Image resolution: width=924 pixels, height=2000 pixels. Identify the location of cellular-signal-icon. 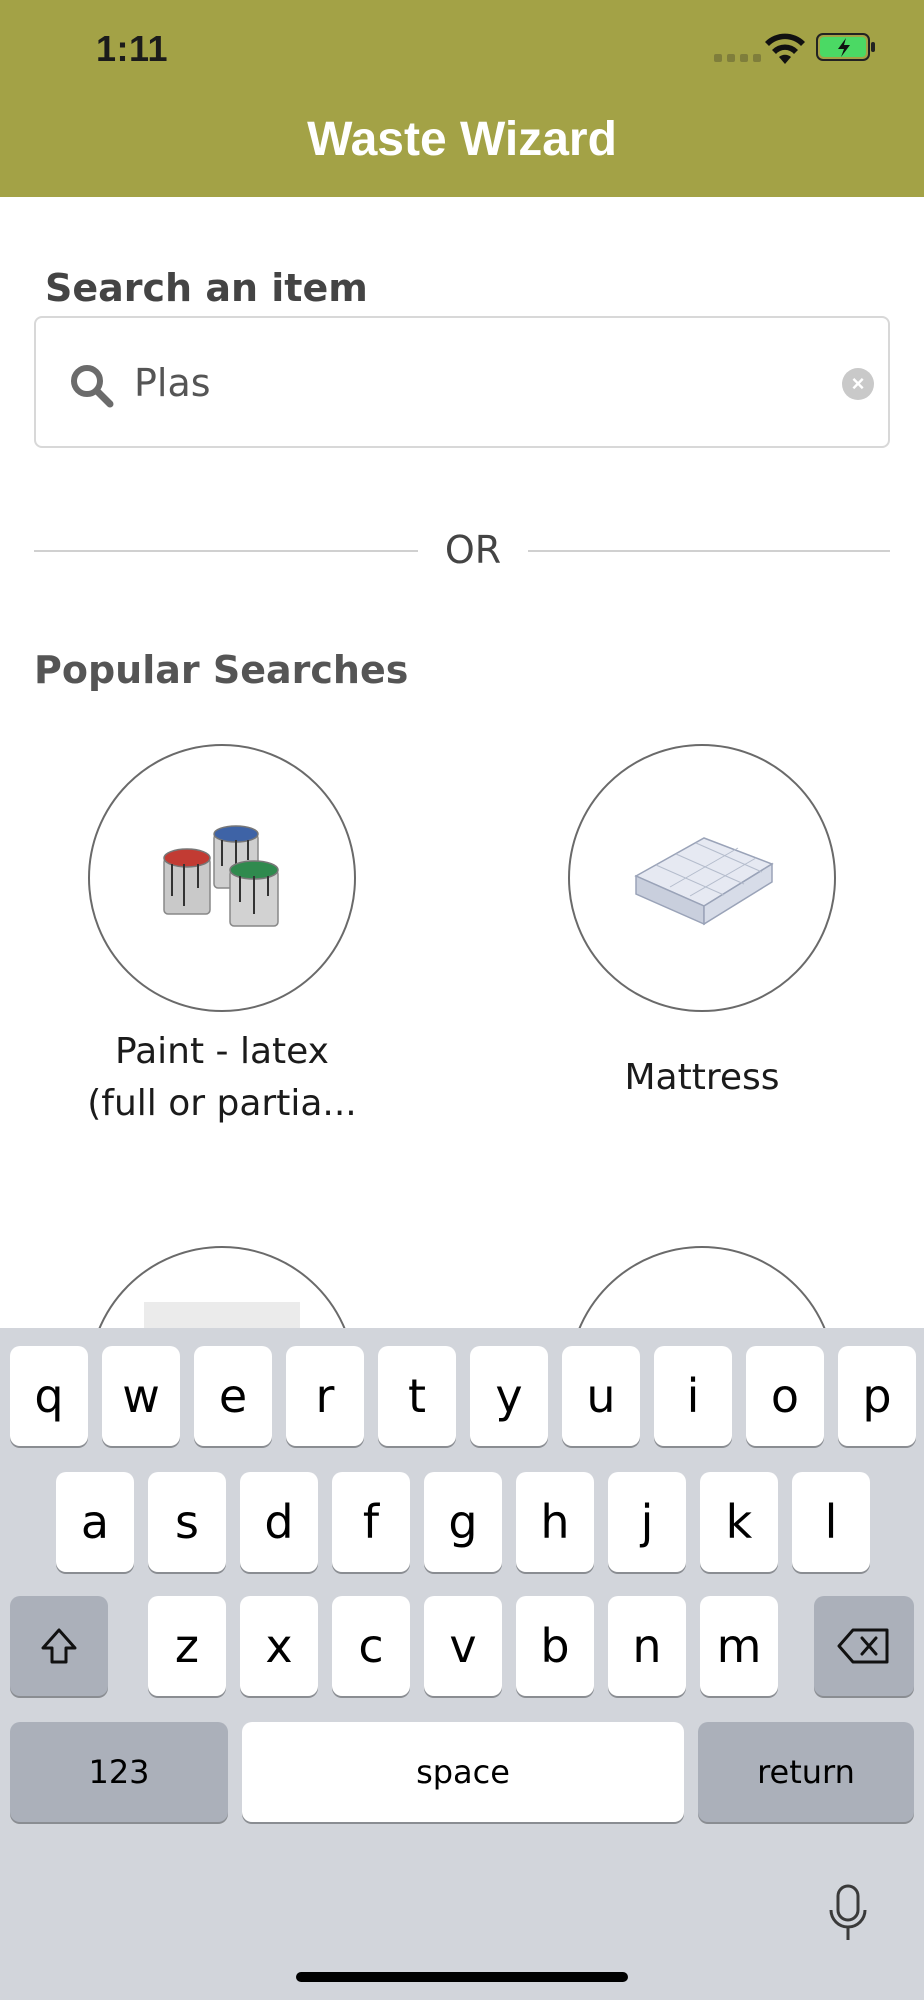
(737, 58).